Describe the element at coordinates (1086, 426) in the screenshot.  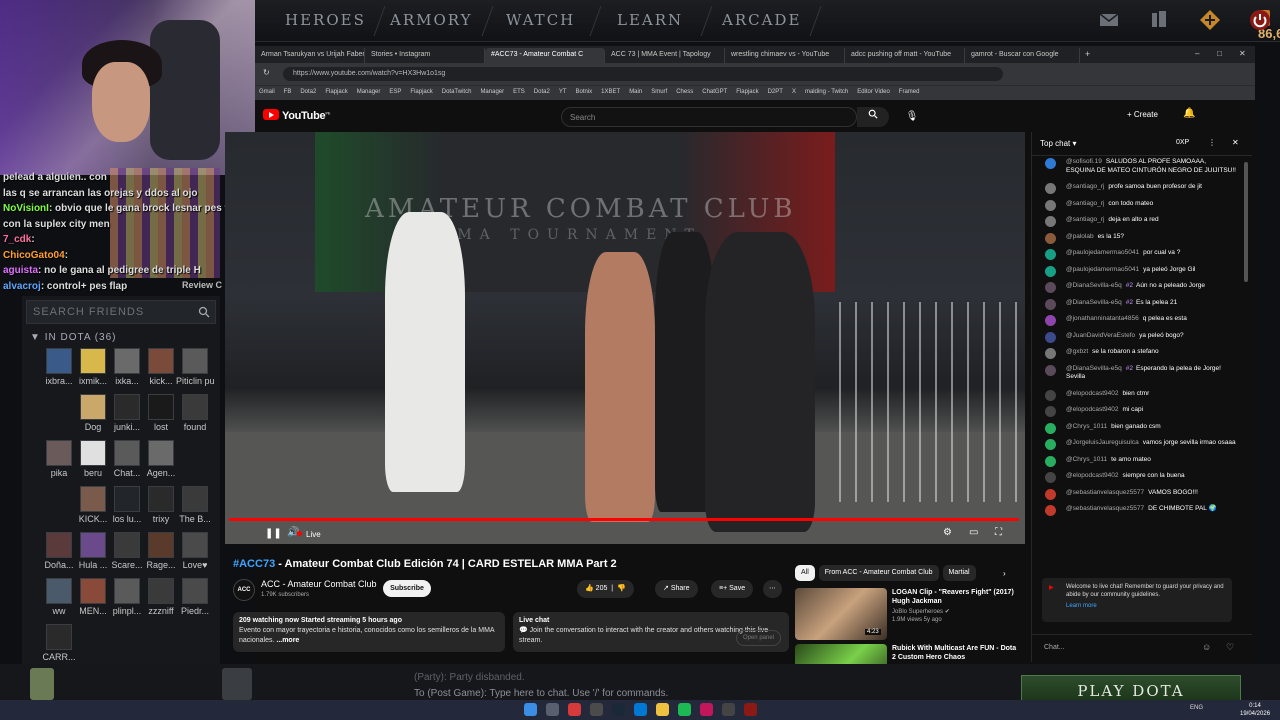
I see `chat-author: @Chrys_1011` at that location.